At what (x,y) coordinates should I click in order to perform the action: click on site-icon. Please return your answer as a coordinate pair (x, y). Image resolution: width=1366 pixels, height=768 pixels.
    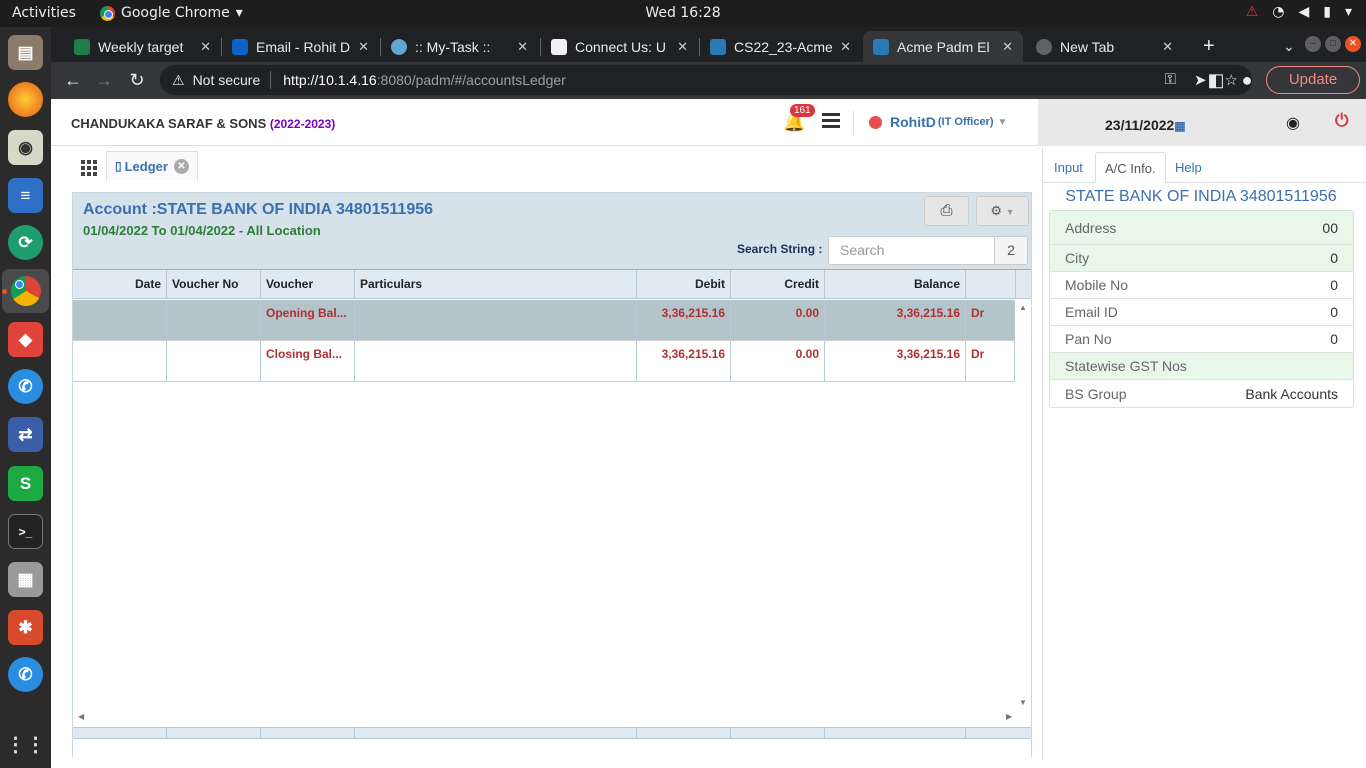
    Looking at the image, I should click on (559, 46).